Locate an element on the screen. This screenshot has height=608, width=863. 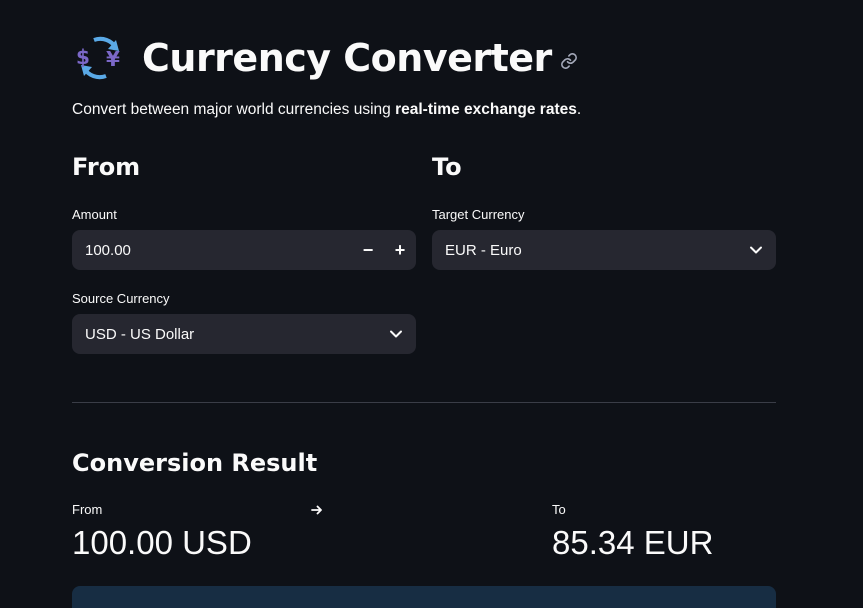
arrow-right-icon is located at coordinates (316, 510).